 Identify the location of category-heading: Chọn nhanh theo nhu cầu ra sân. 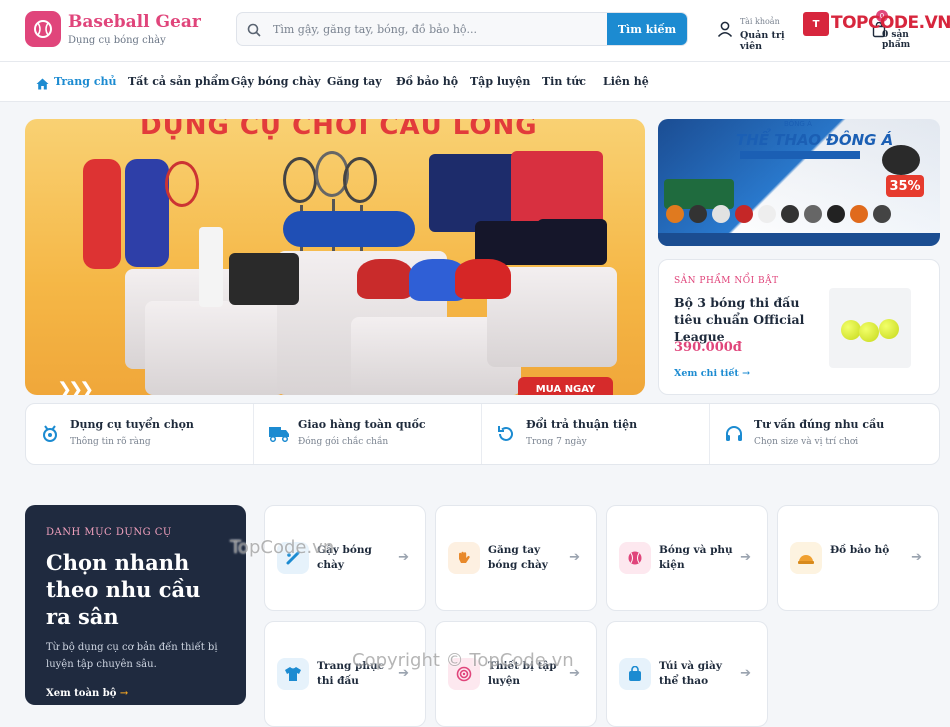
(123, 589).